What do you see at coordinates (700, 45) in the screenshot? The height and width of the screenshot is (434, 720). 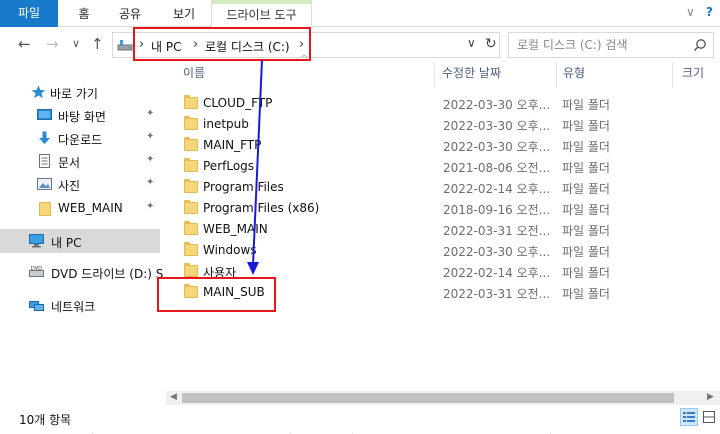 I see `search-icon` at bounding box center [700, 45].